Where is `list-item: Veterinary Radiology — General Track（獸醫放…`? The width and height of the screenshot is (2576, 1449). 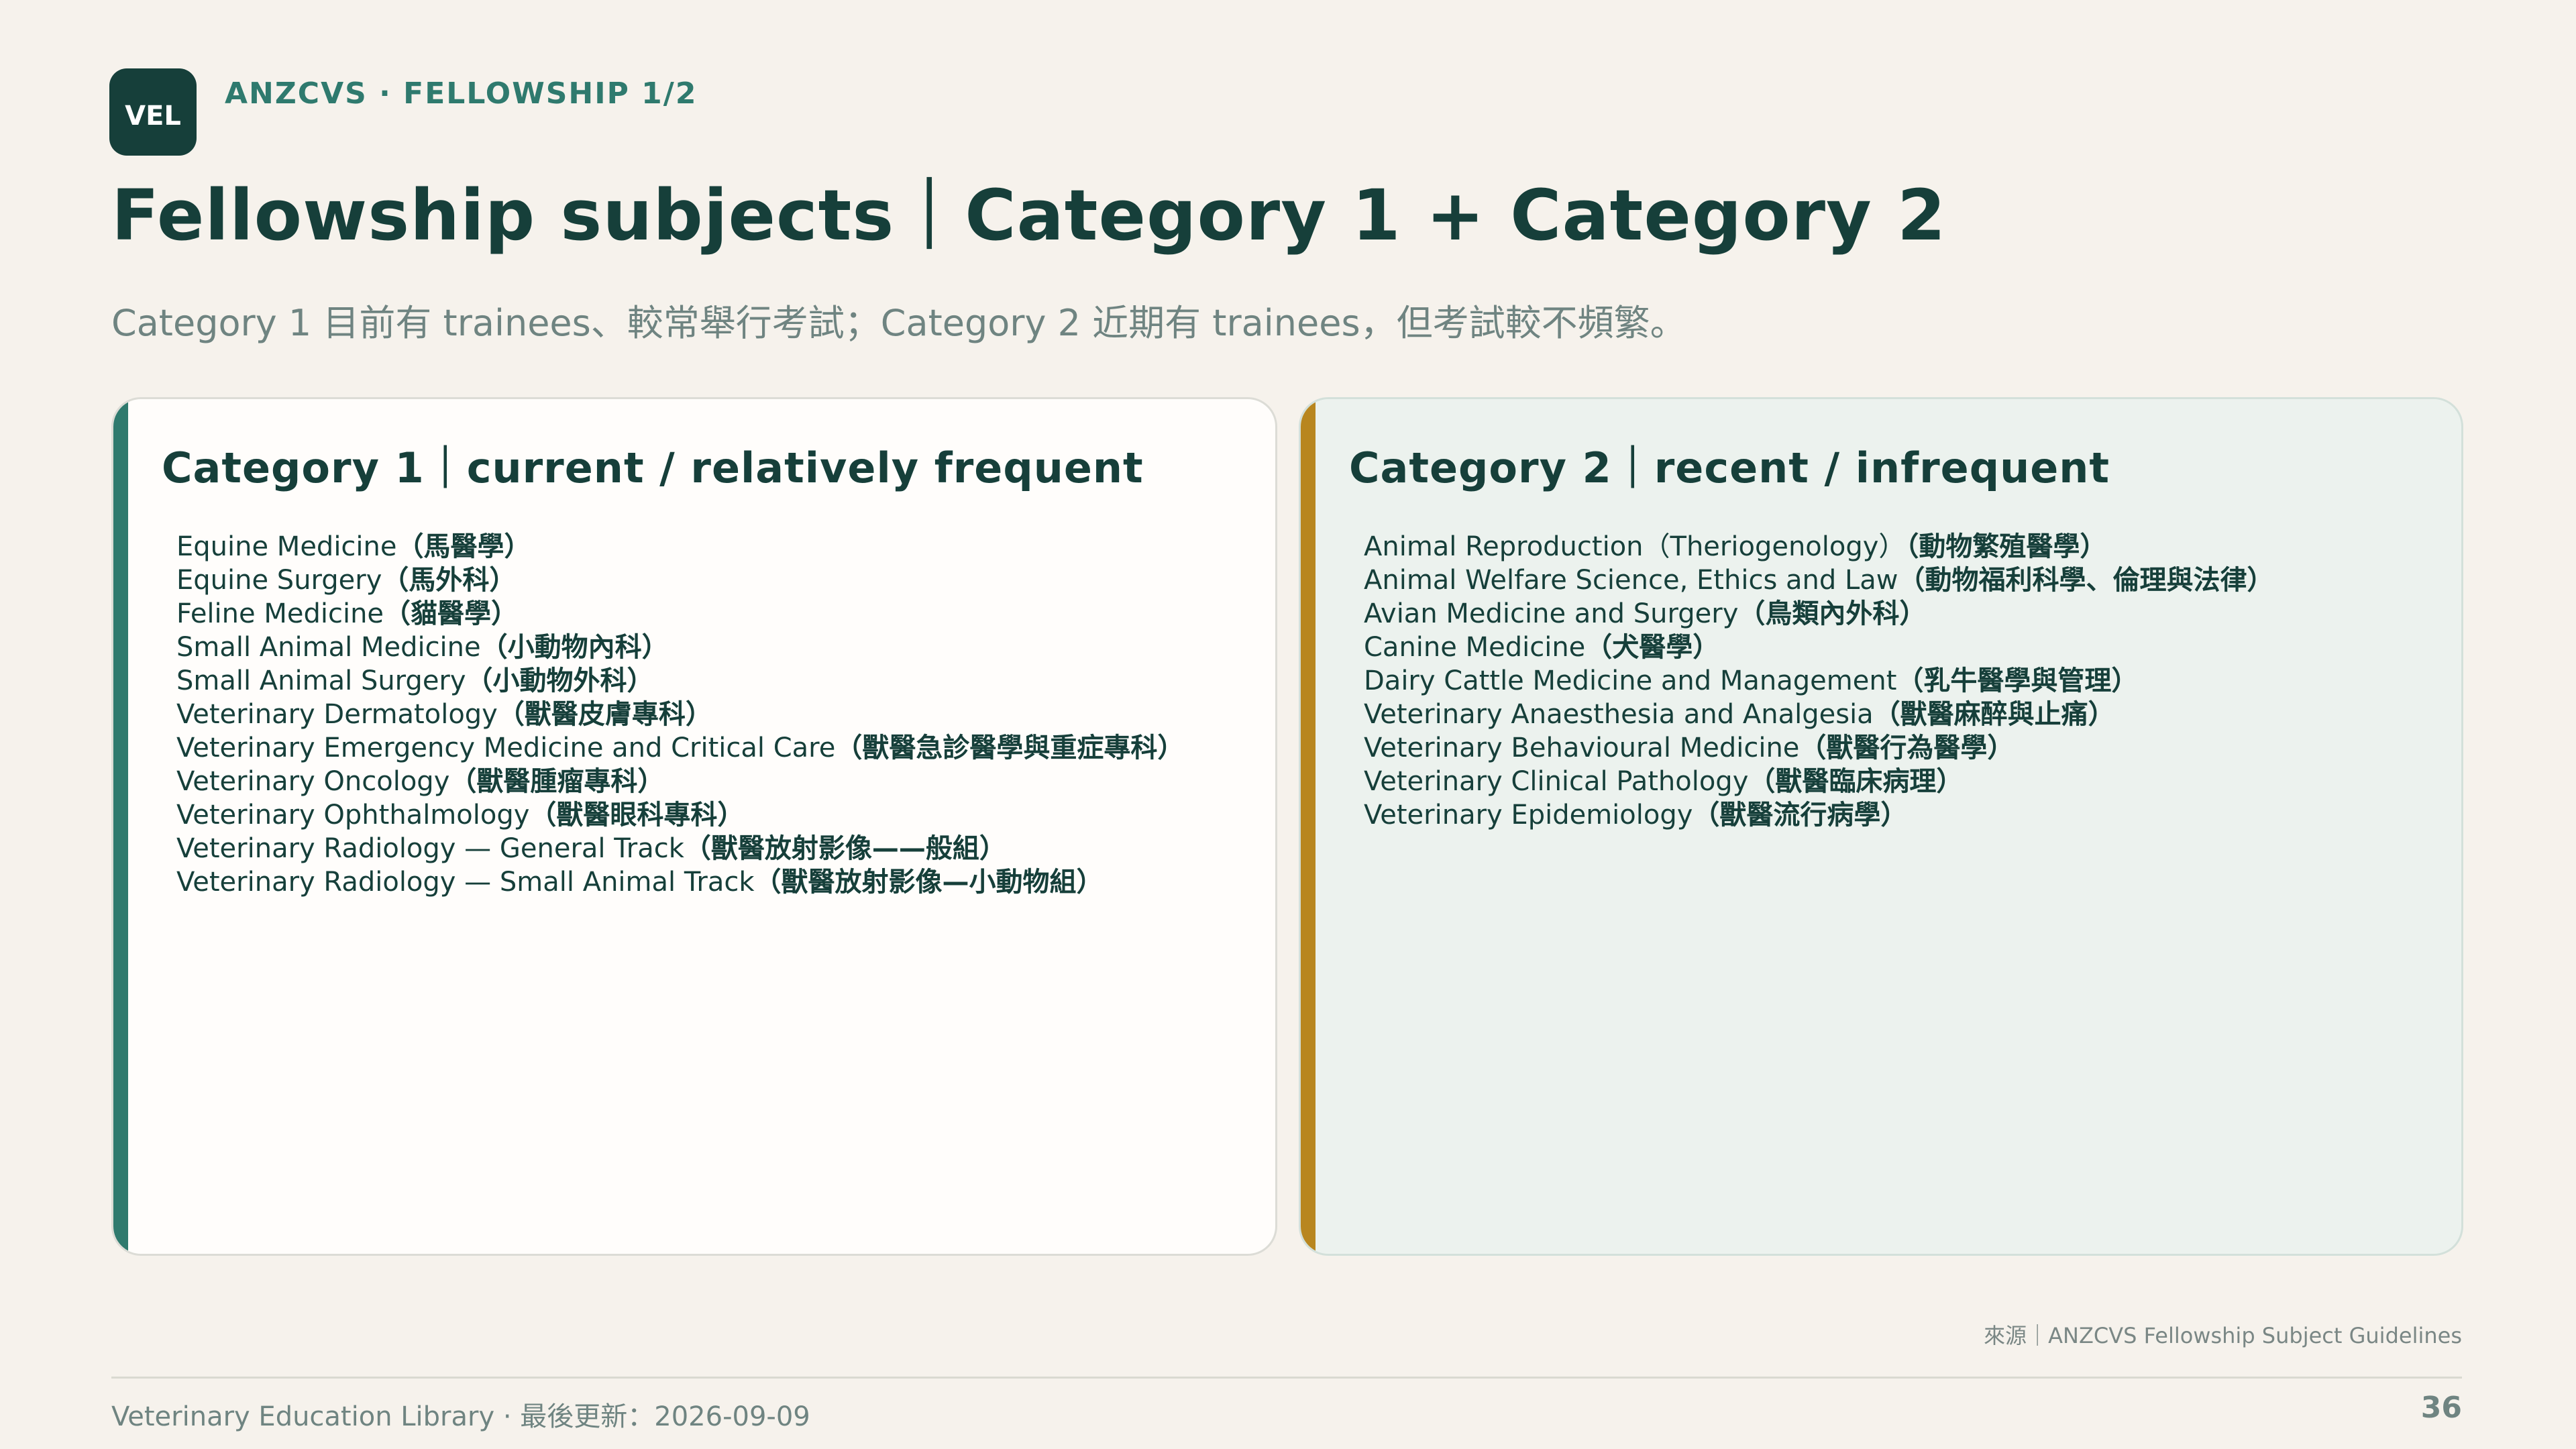
list-item: Veterinary Radiology — General Track（獸醫放… is located at coordinates (591, 848).